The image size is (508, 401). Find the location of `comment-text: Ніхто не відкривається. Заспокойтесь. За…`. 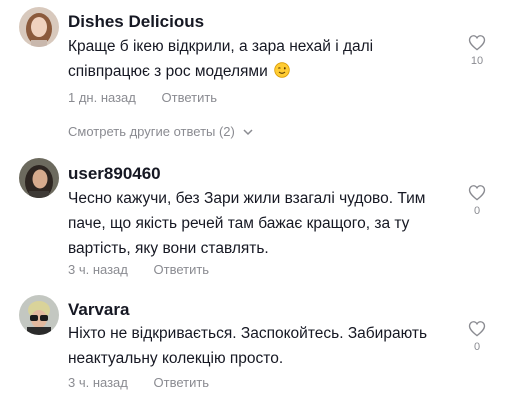

comment-text: Ніхто не відкривається. Заспокойтесь. За… is located at coordinates (248, 346).